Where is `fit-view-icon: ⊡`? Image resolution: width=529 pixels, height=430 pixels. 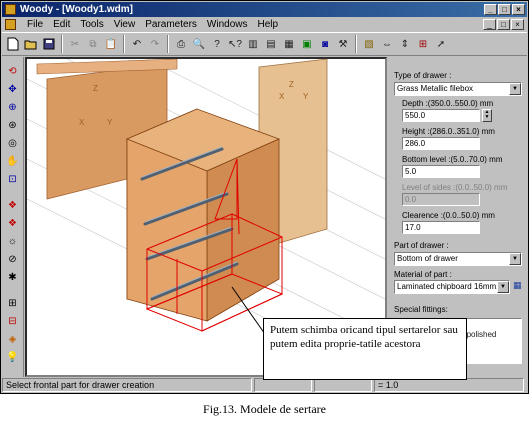 fit-view-icon: ⊡ is located at coordinates (13, 179).